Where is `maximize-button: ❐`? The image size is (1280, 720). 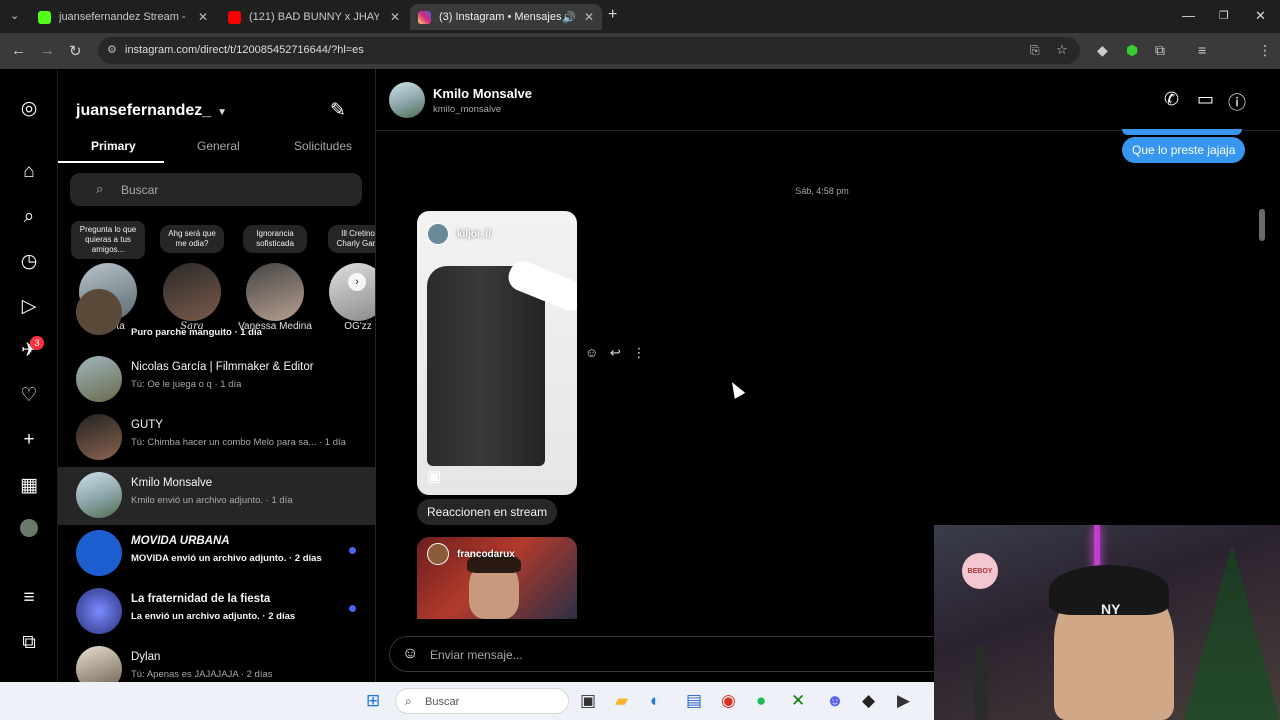 maximize-button: ❐ is located at coordinates (1224, 15).